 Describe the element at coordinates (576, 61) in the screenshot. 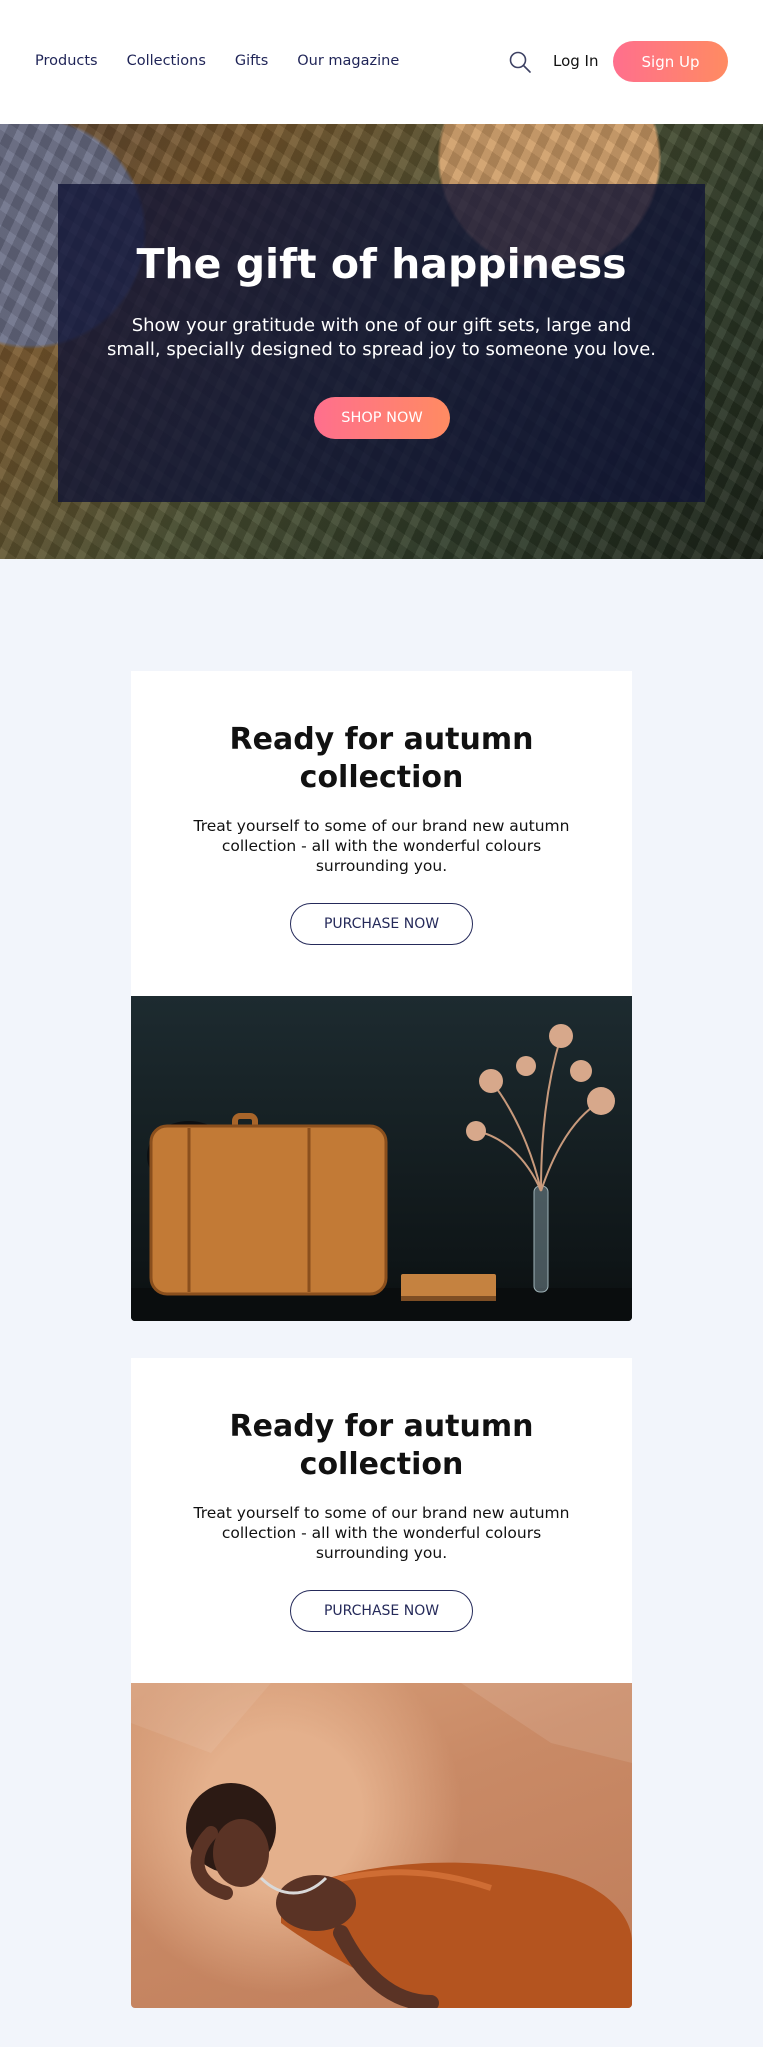

I see `login-link: Log In` at that location.